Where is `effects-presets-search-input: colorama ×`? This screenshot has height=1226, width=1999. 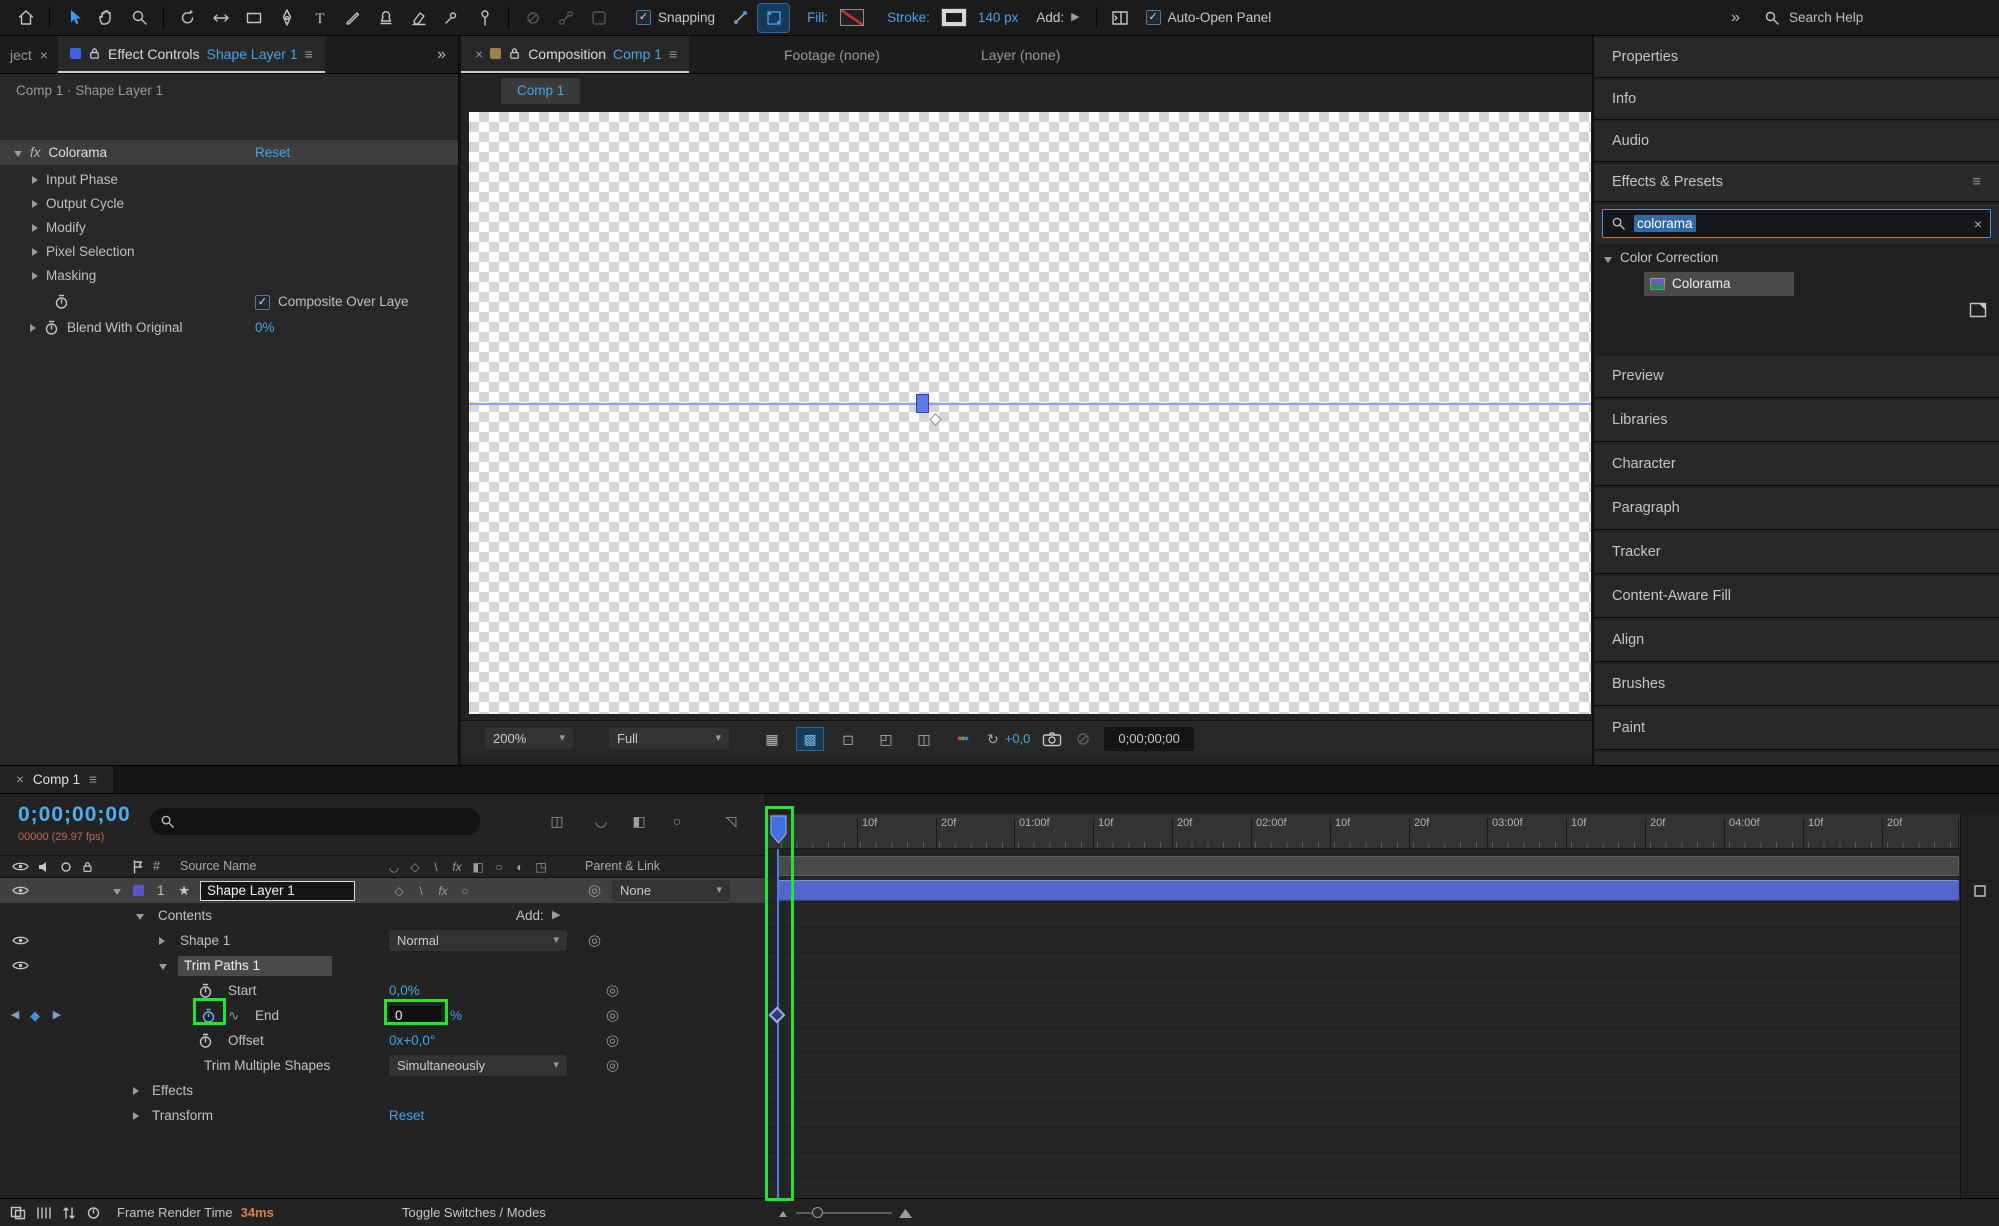
effects-presets-search-input: colorama × is located at coordinates (1796, 223).